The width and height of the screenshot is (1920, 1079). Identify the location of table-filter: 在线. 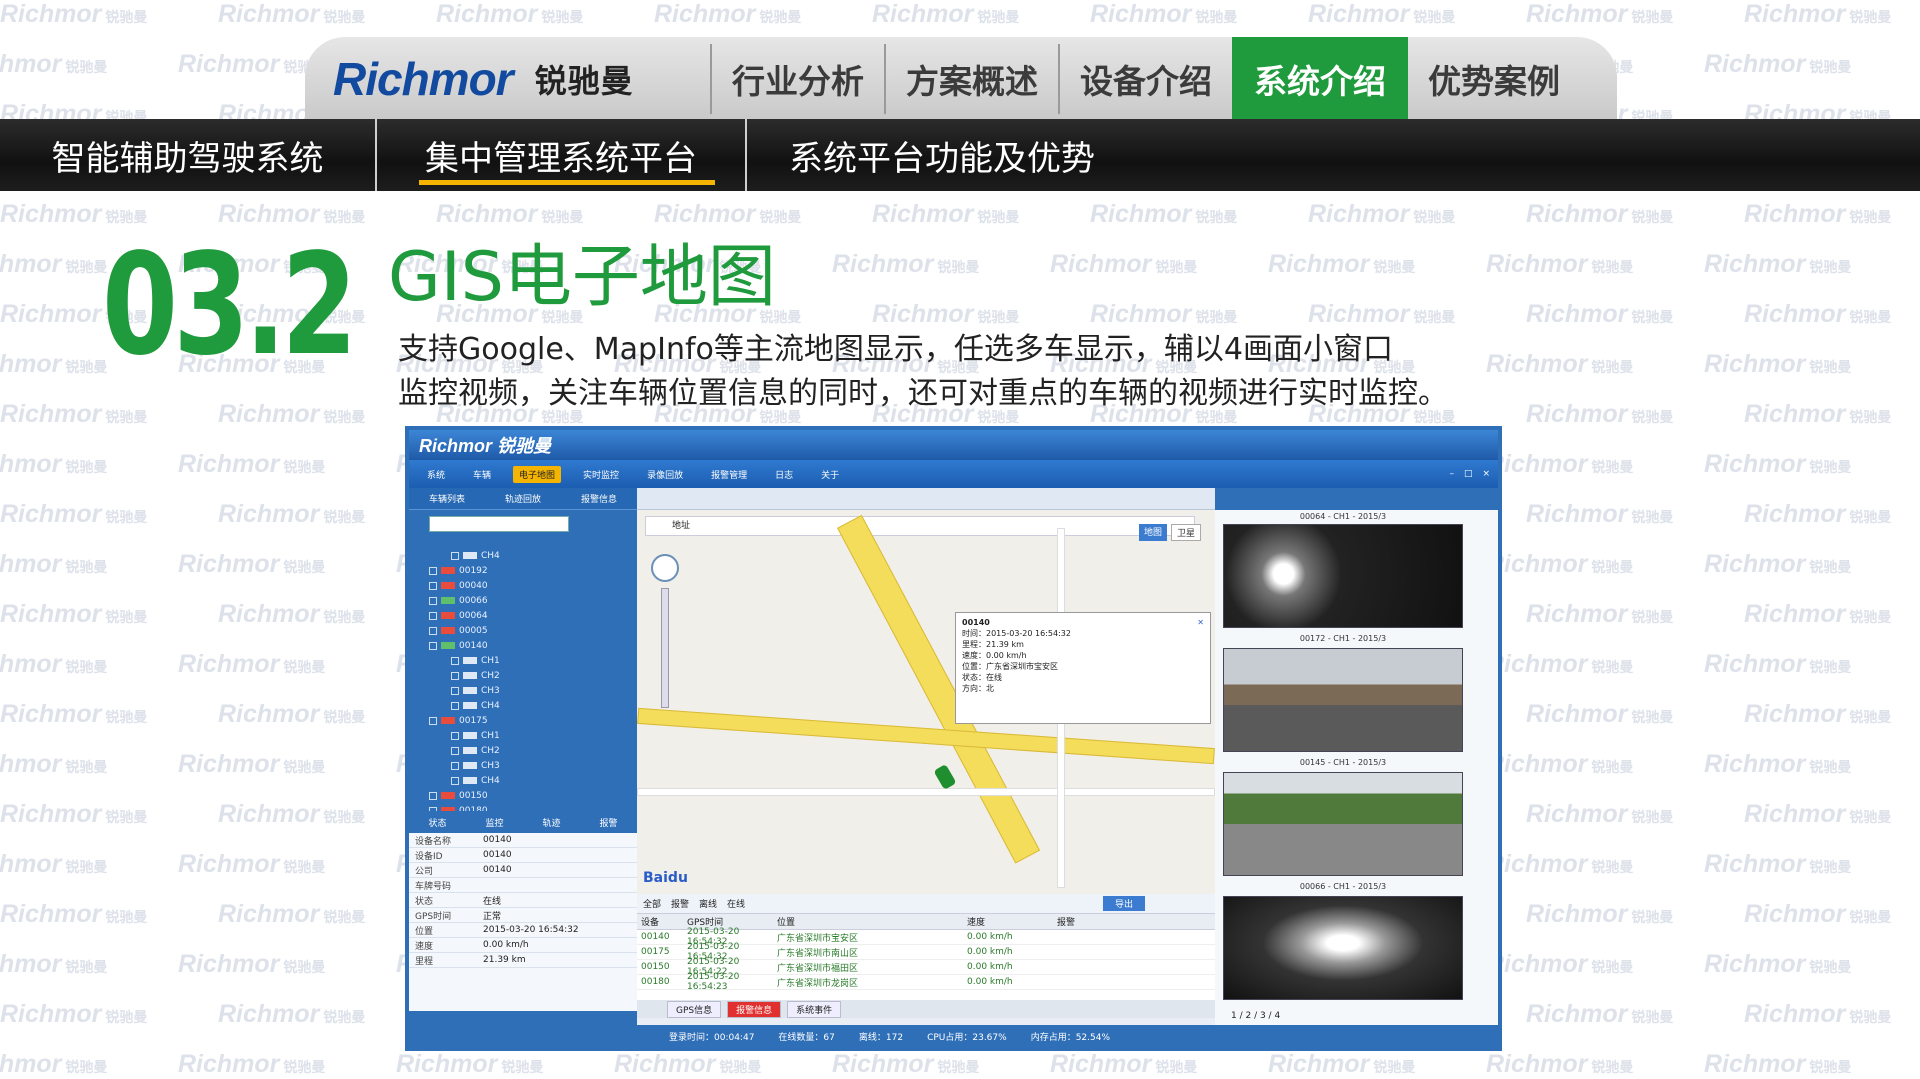
(736, 903).